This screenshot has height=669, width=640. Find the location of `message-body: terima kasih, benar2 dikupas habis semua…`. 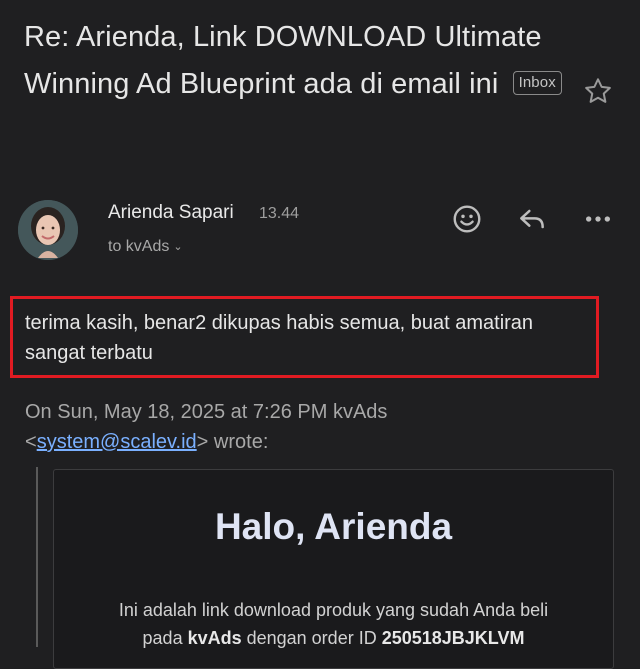

message-body: terima kasih, benar2 dikupas habis semua… is located at coordinates (279, 338).